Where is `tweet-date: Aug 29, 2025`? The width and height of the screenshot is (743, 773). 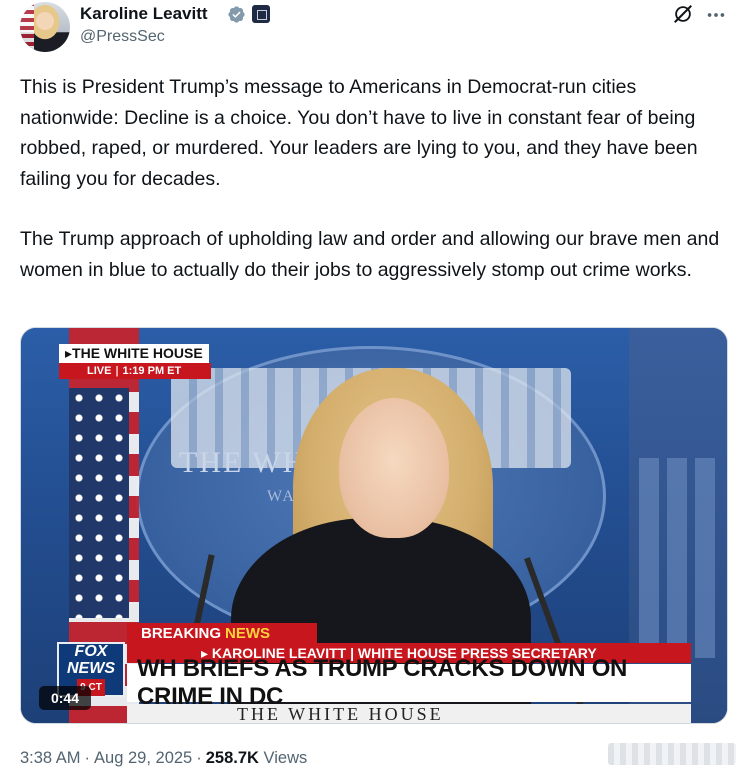
tweet-date: Aug 29, 2025 is located at coordinates (143, 758).